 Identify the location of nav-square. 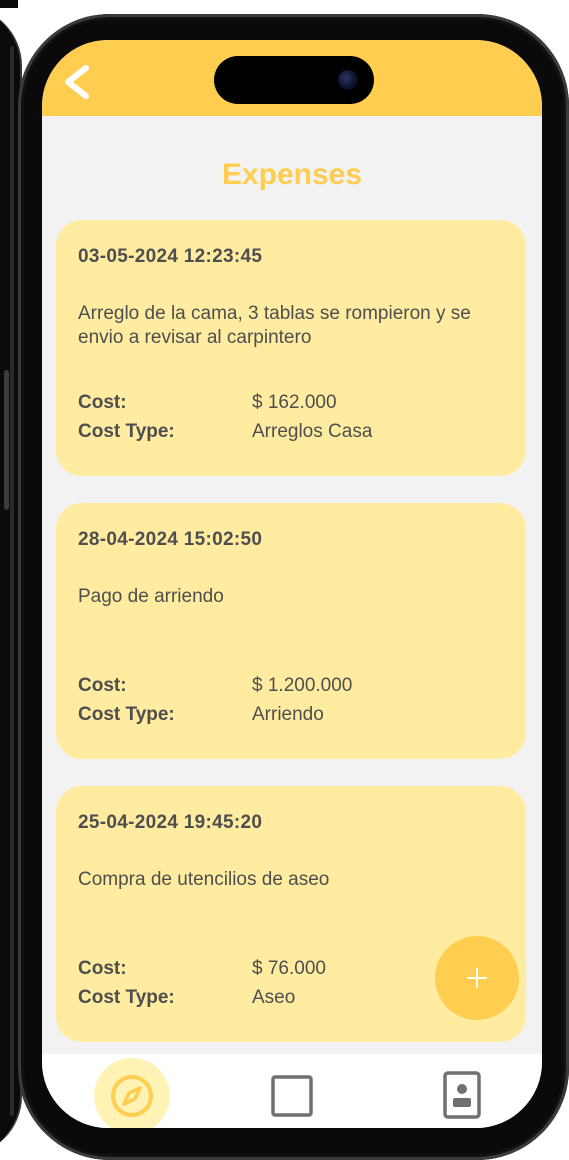
(292, 1091).